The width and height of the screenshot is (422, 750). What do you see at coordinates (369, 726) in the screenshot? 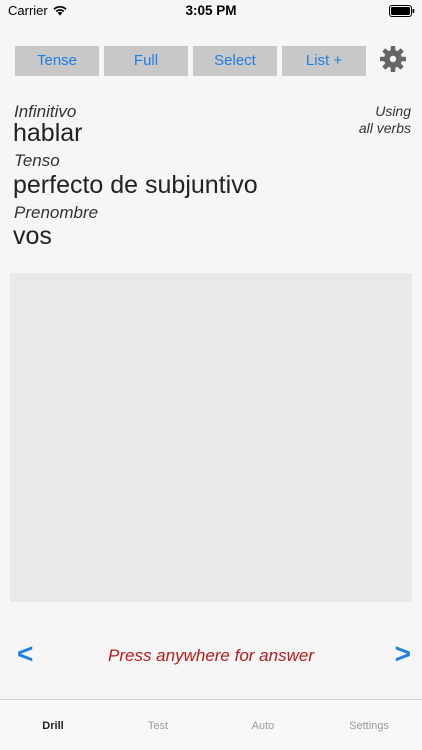
I see `tab-settings: Settings` at bounding box center [369, 726].